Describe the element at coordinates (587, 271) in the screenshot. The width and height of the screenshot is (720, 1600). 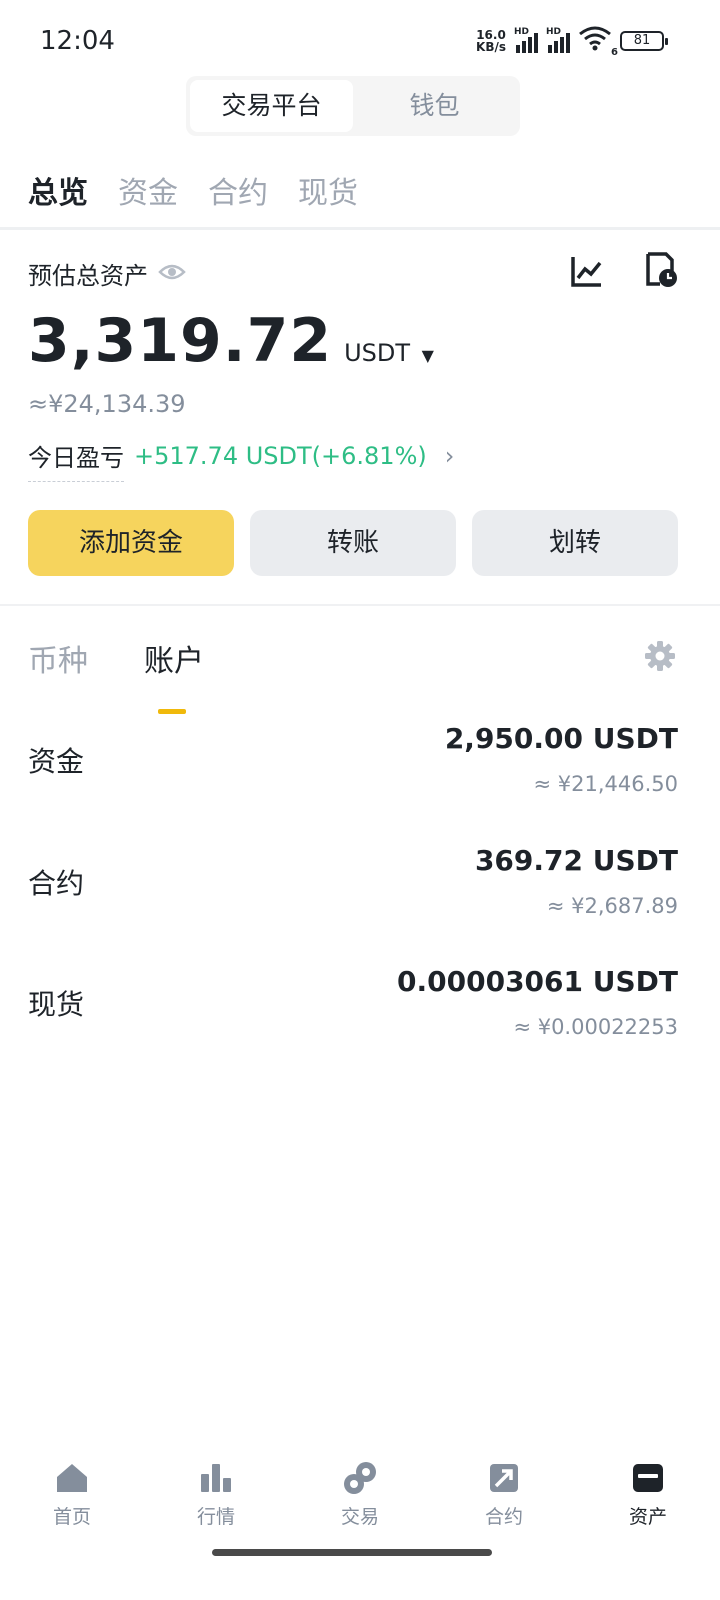
I see `pnl-chart-icon` at that location.